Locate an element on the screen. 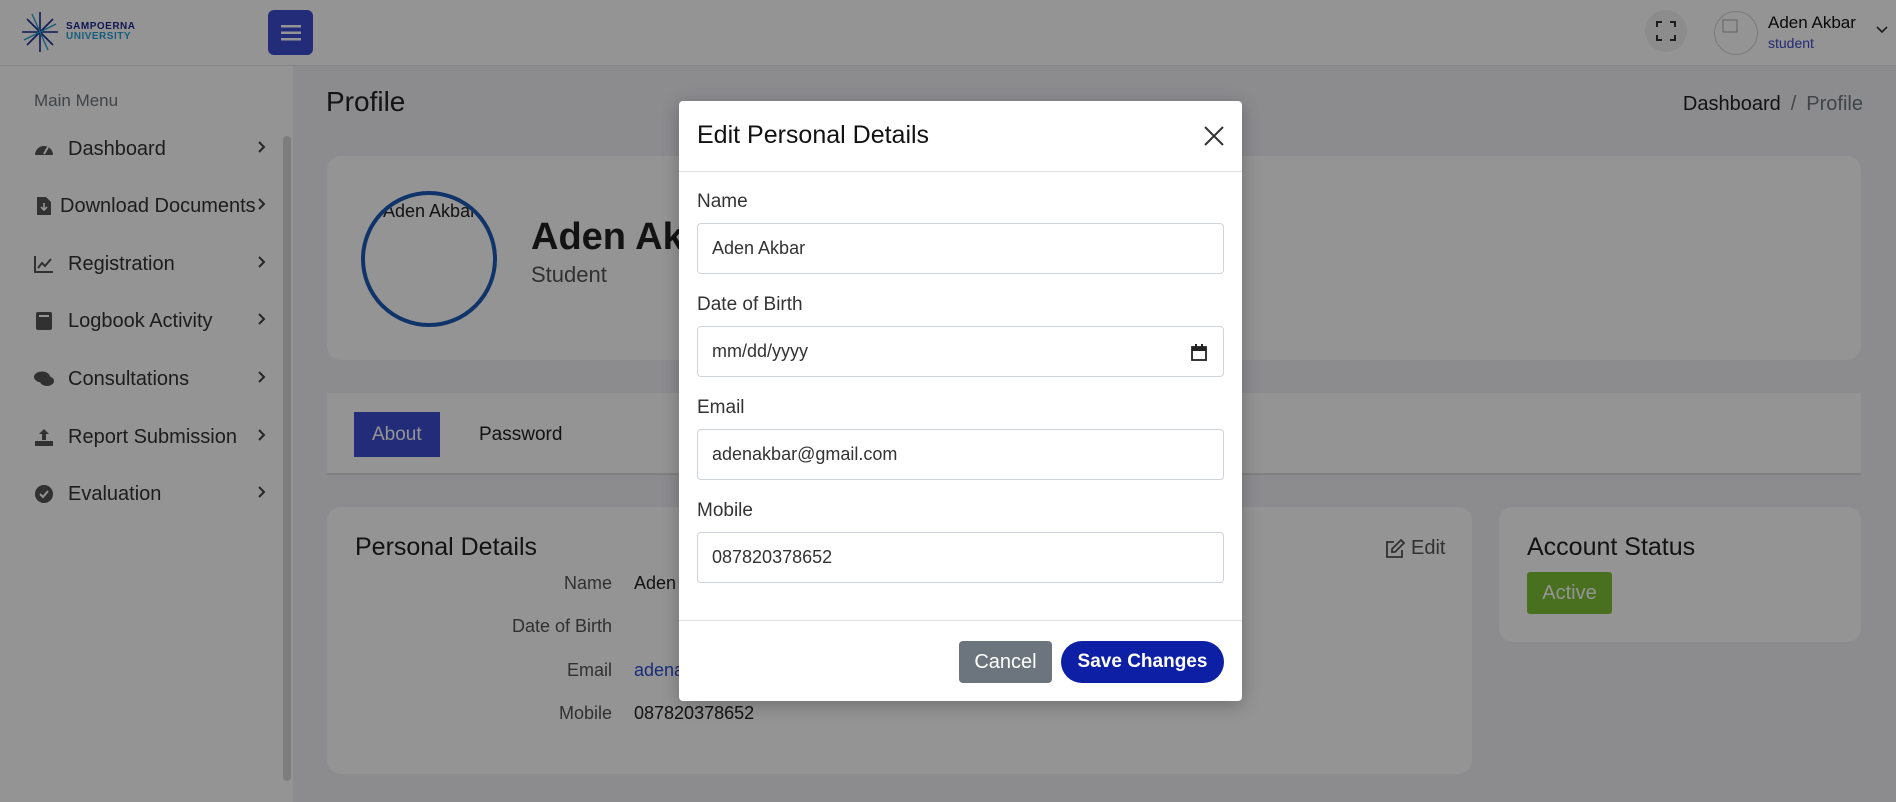  modal-header-divider is located at coordinates (960, 171).